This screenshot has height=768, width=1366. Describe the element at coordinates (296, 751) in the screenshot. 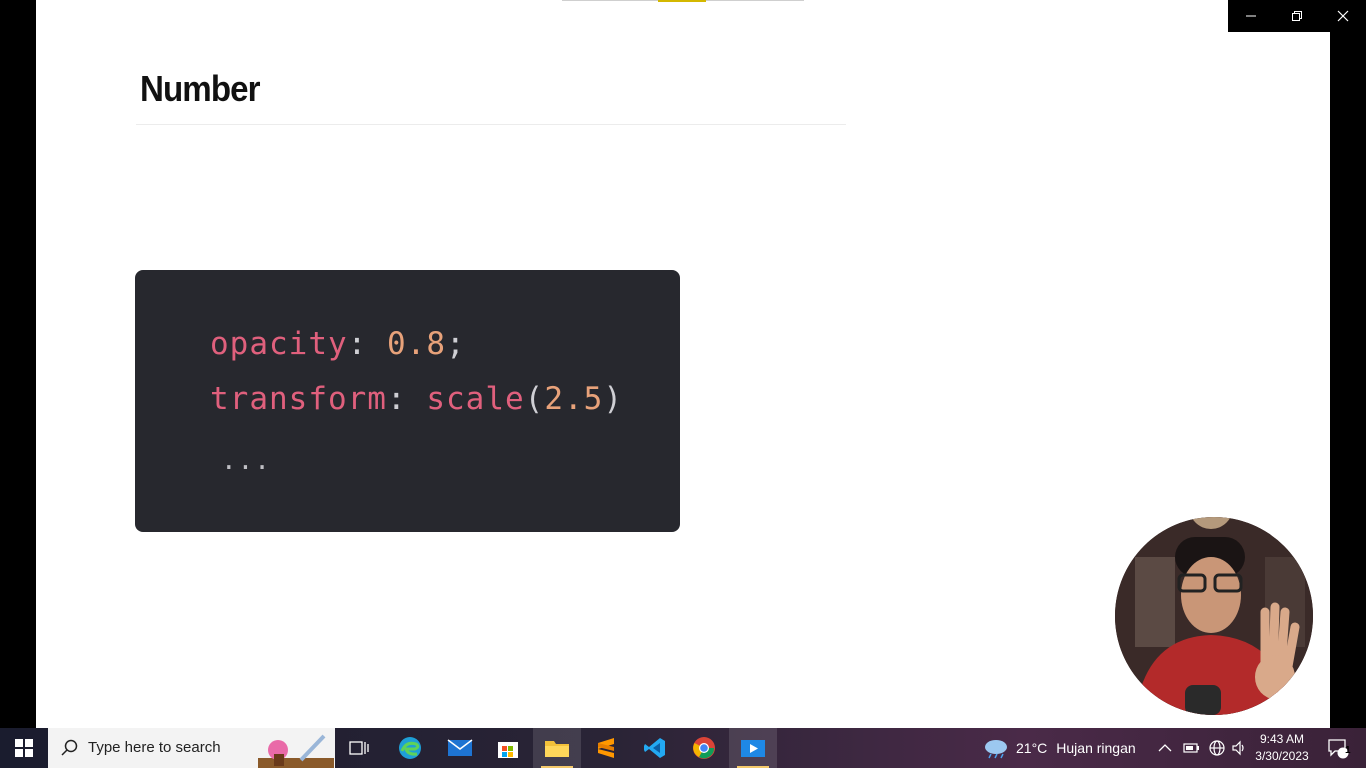

I see `search-highlight-icon` at that location.